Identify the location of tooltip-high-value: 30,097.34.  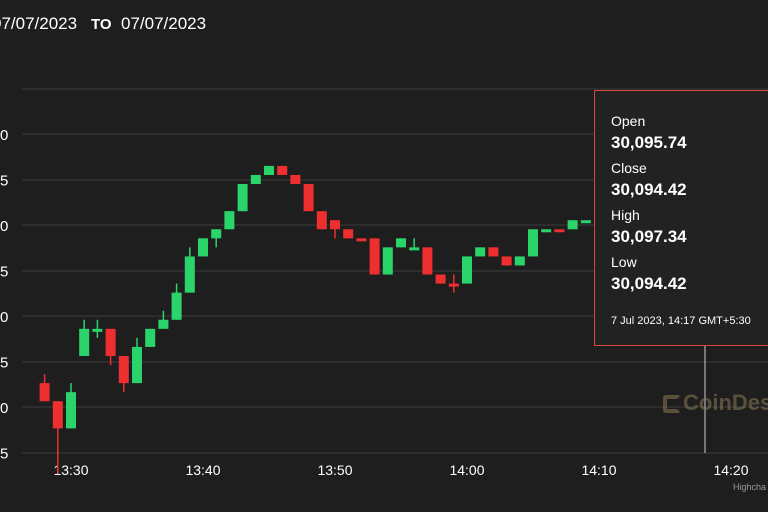
(649, 236).